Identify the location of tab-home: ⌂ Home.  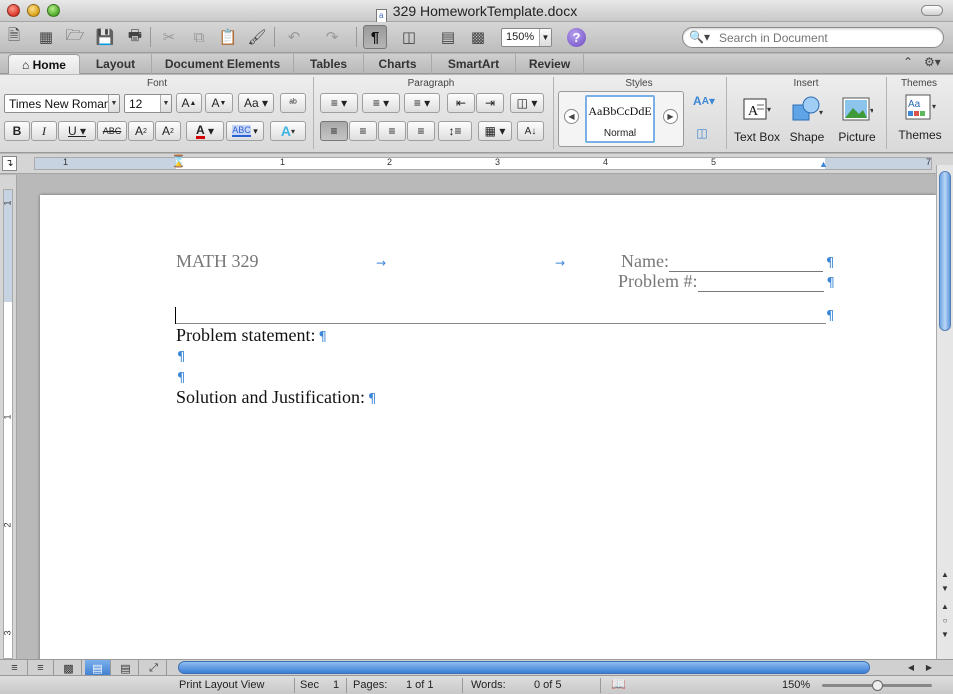
(44, 64).